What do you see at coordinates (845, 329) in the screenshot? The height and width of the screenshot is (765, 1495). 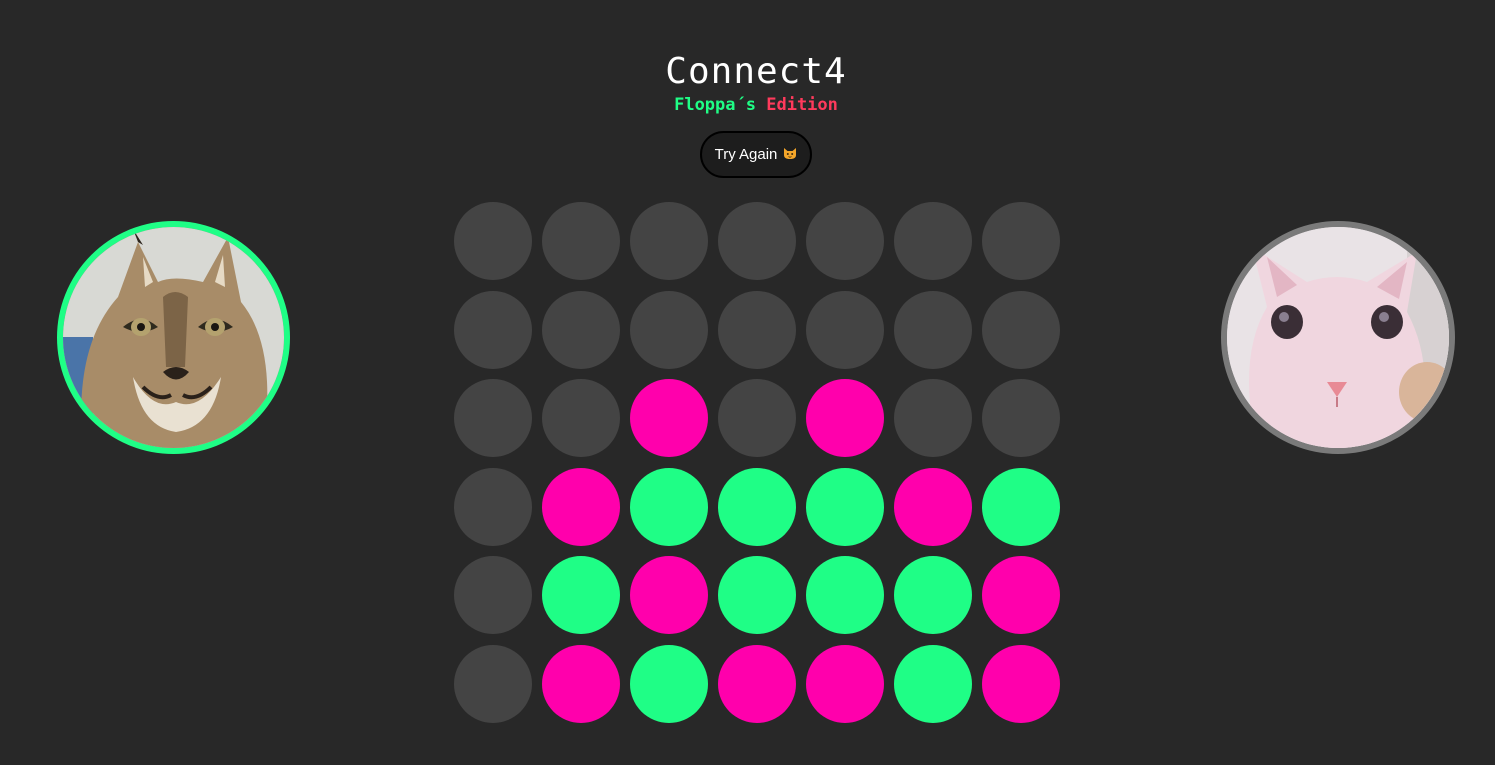 I see `board-cell-r2-c5-empty` at bounding box center [845, 329].